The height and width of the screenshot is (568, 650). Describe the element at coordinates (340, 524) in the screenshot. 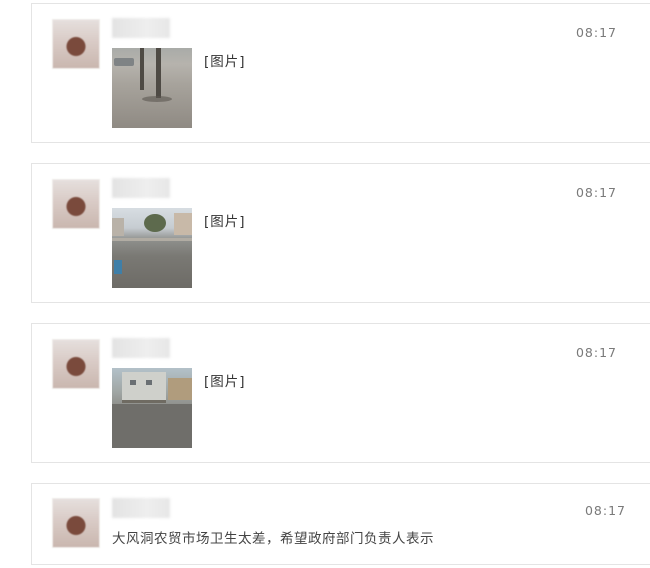

I see `message-card: 08:17 大风洞农贸市场卫生太差，希望政府部门负责人表示` at that location.